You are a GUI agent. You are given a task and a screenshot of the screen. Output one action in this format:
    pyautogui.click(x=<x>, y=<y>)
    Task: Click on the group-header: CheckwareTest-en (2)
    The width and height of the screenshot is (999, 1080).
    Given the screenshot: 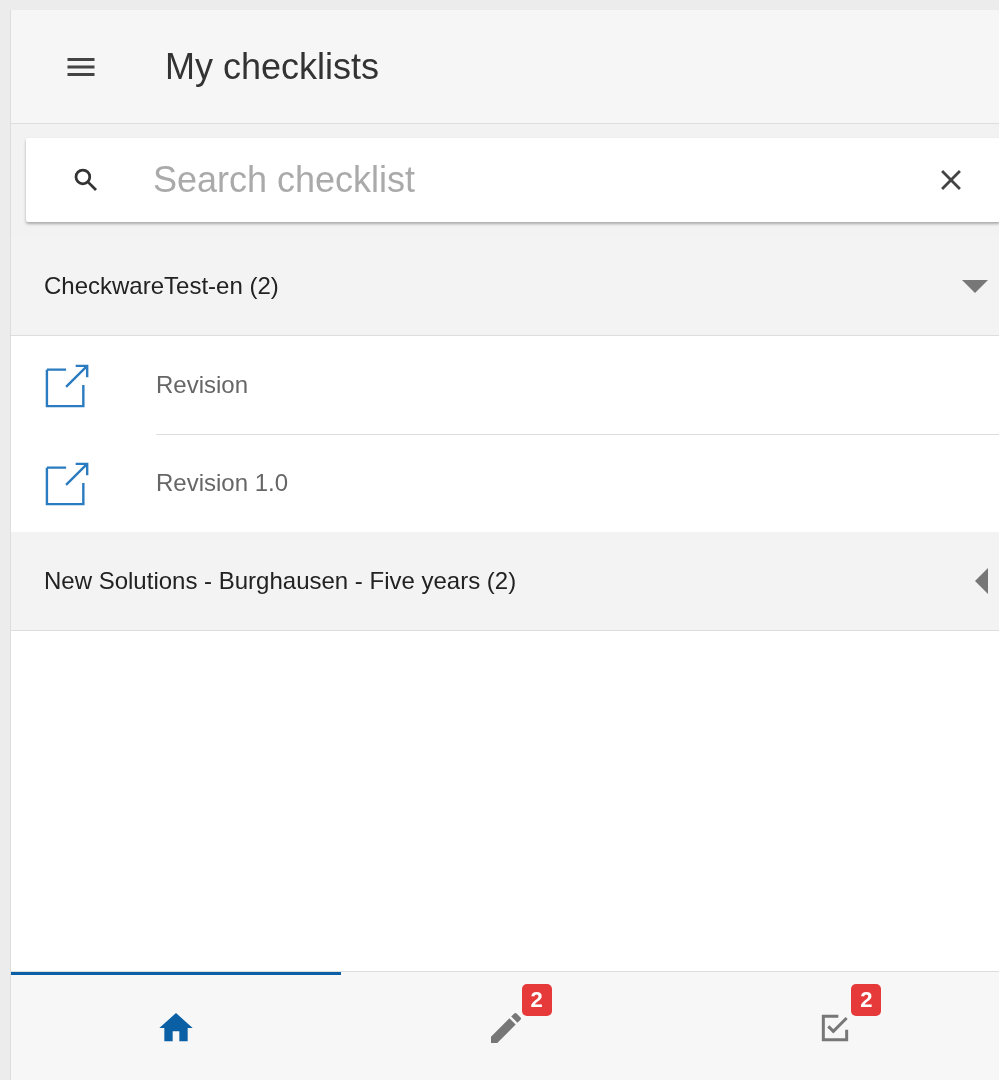 What is the action you would take?
    pyautogui.click(x=505, y=286)
    